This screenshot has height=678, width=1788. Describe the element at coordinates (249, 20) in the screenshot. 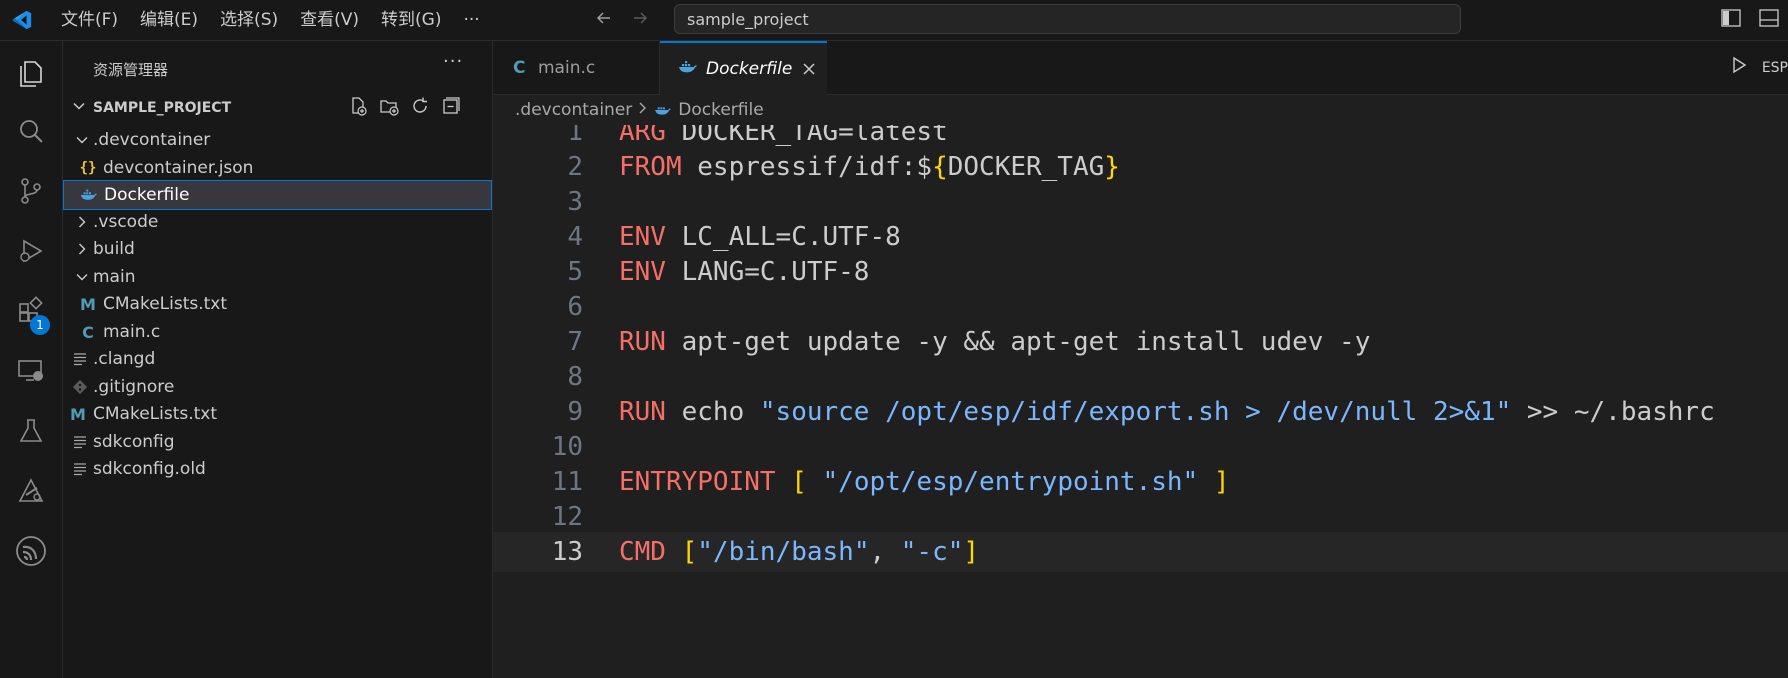

I see `menu-selection: 选择(S)` at that location.